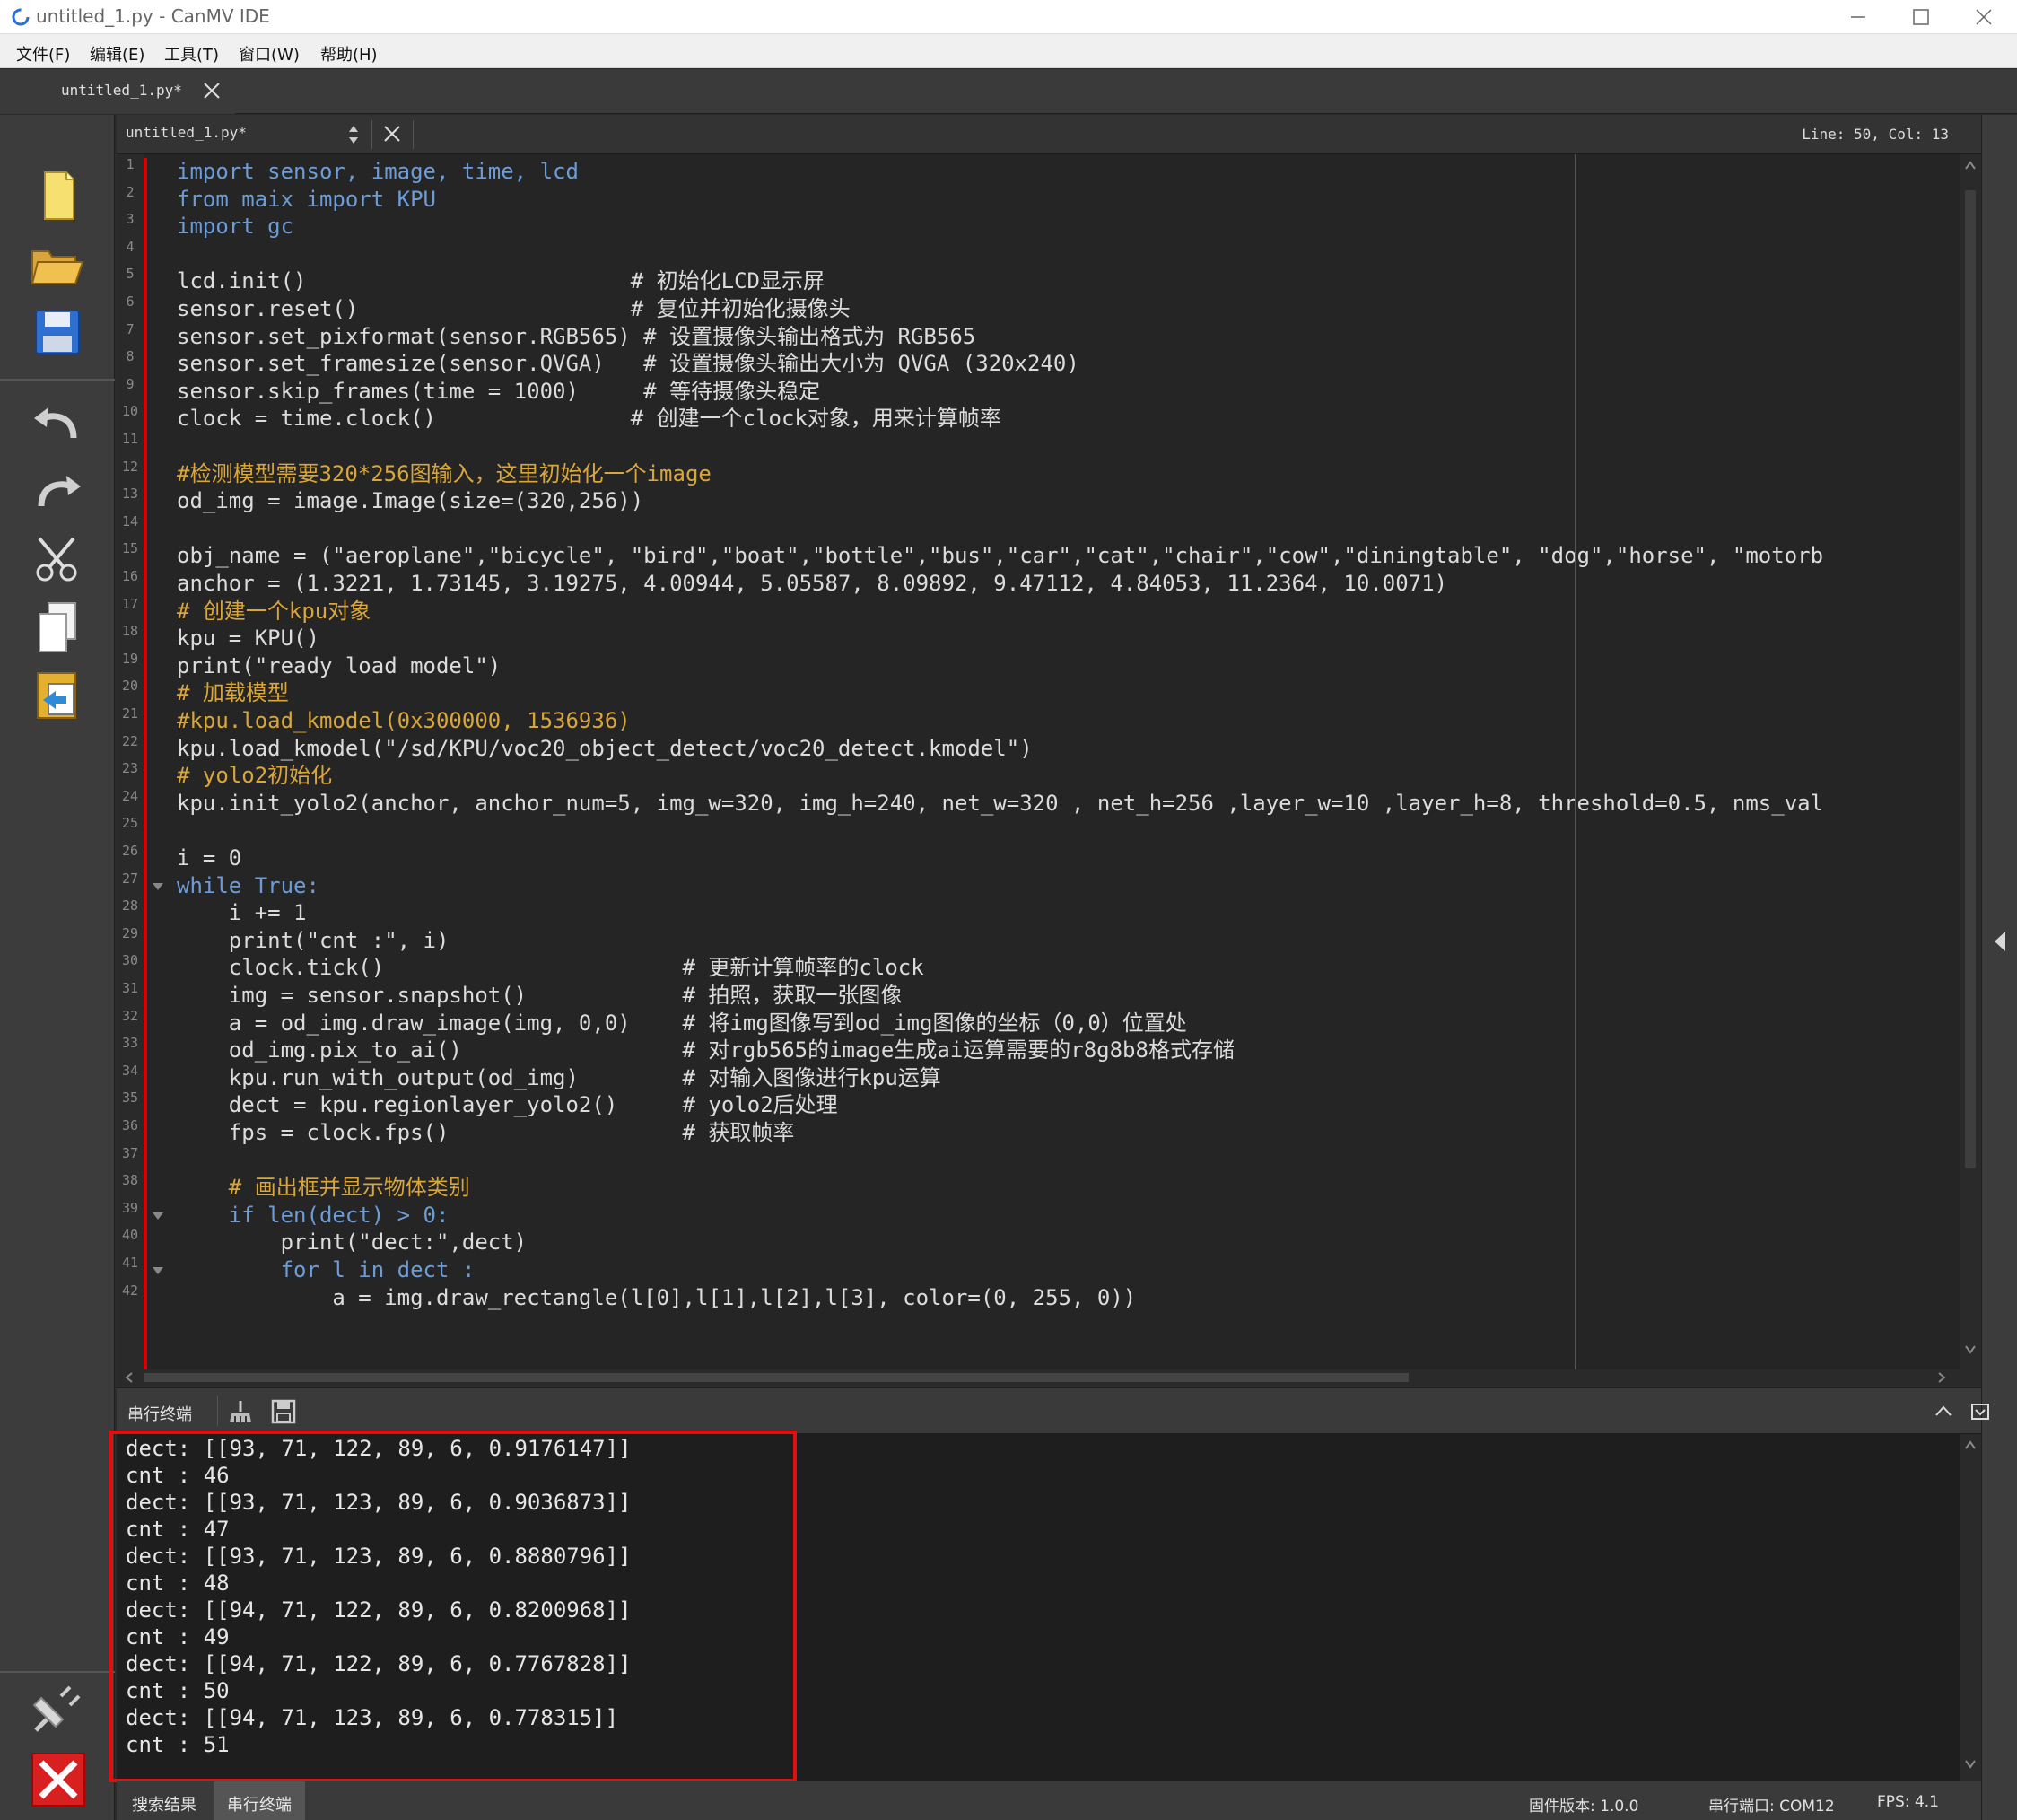 This screenshot has width=2017, height=1820. I want to click on maximize-button, so click(1921, 17).